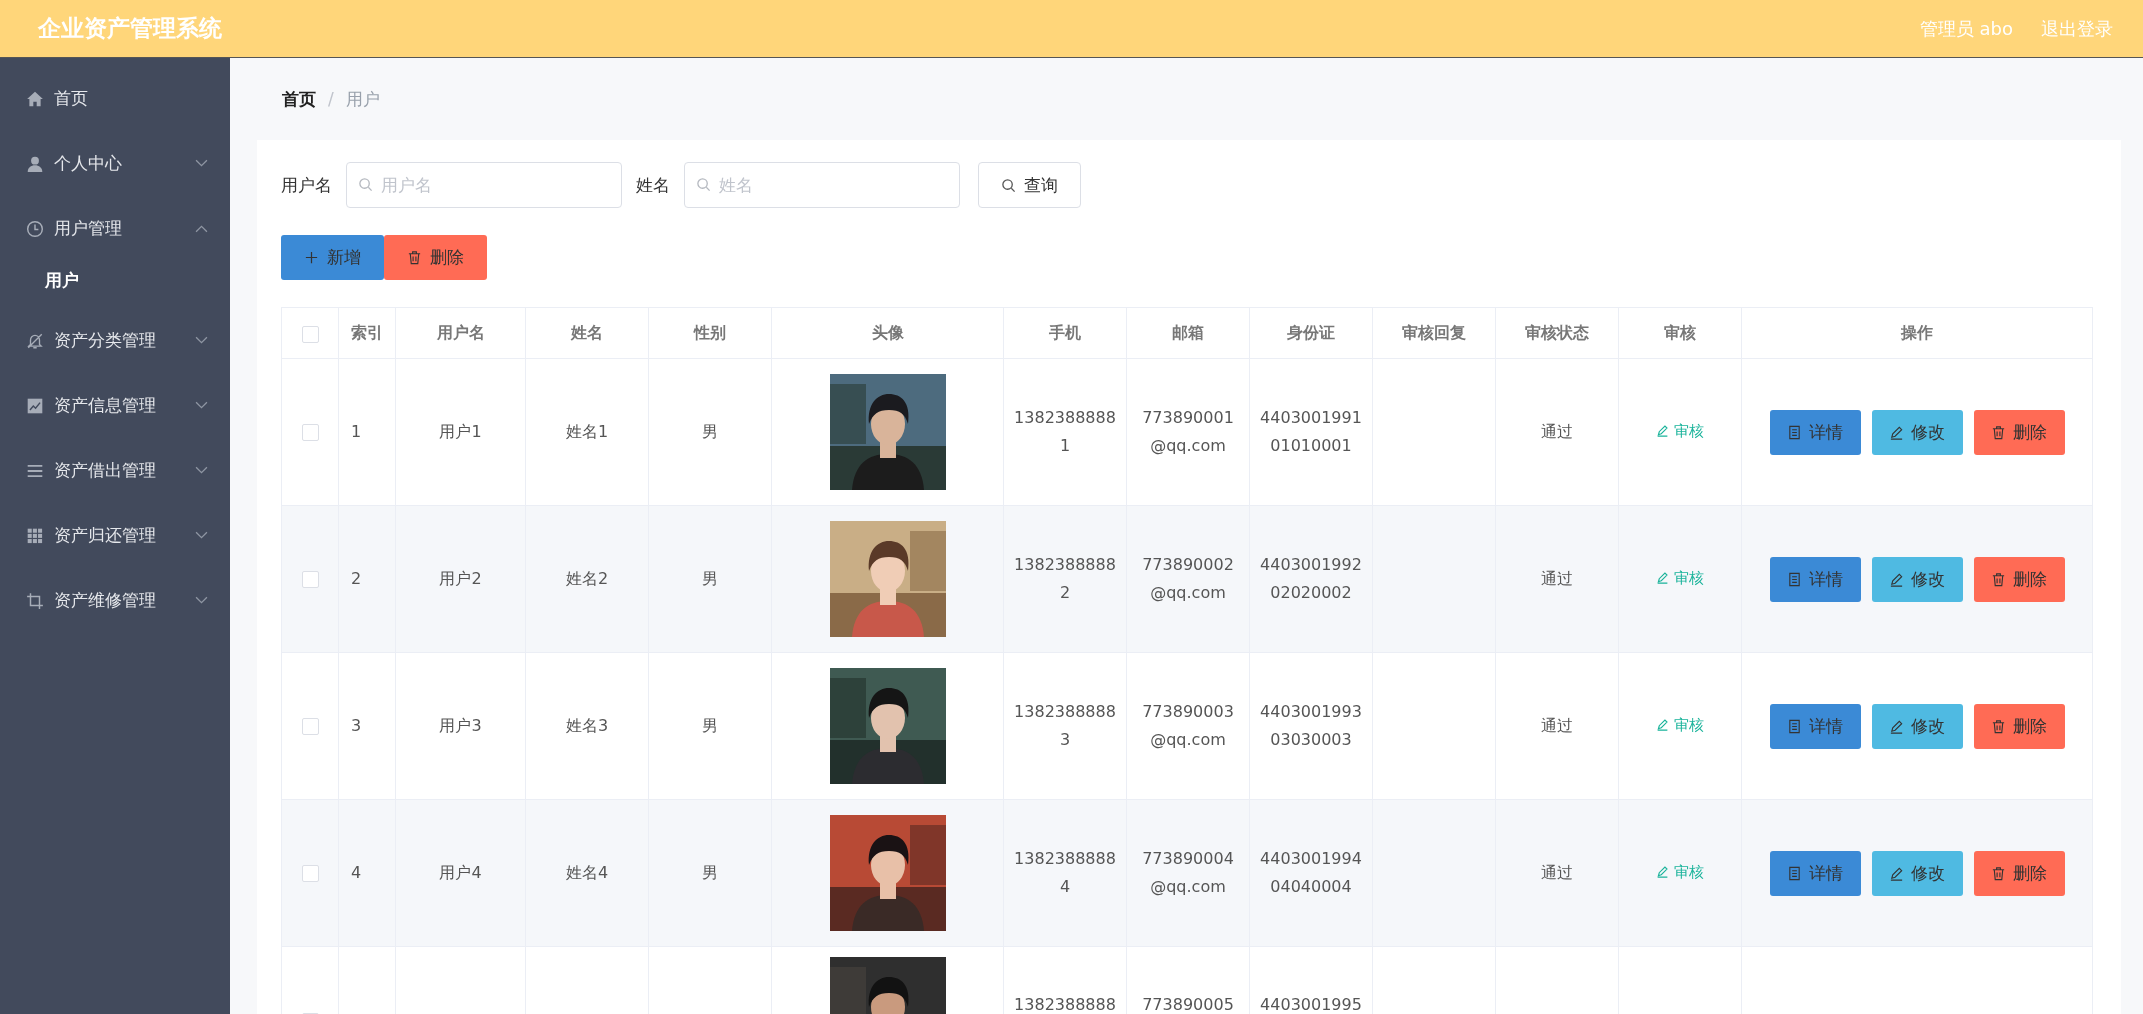  What do you see at coordinates (35, 98) in the screenshot?
I see `home-icon` at bounding box center [35, 98].